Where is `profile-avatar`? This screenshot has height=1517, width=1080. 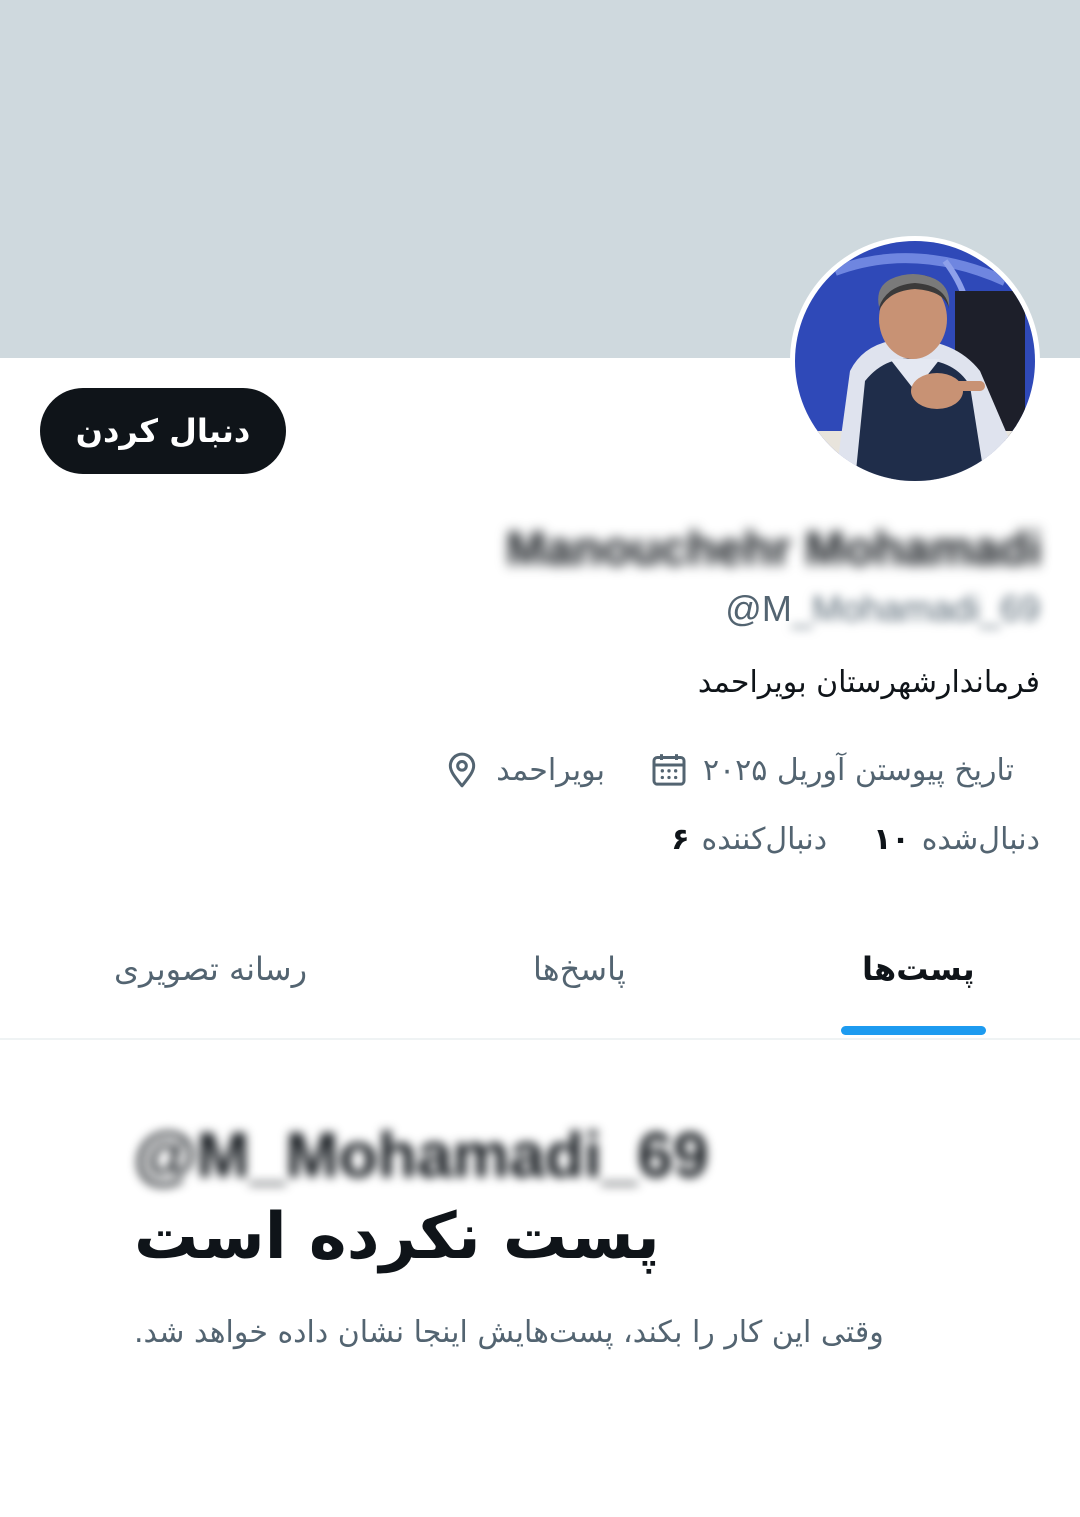
profile-avatar is located at coordinates (915, 361).